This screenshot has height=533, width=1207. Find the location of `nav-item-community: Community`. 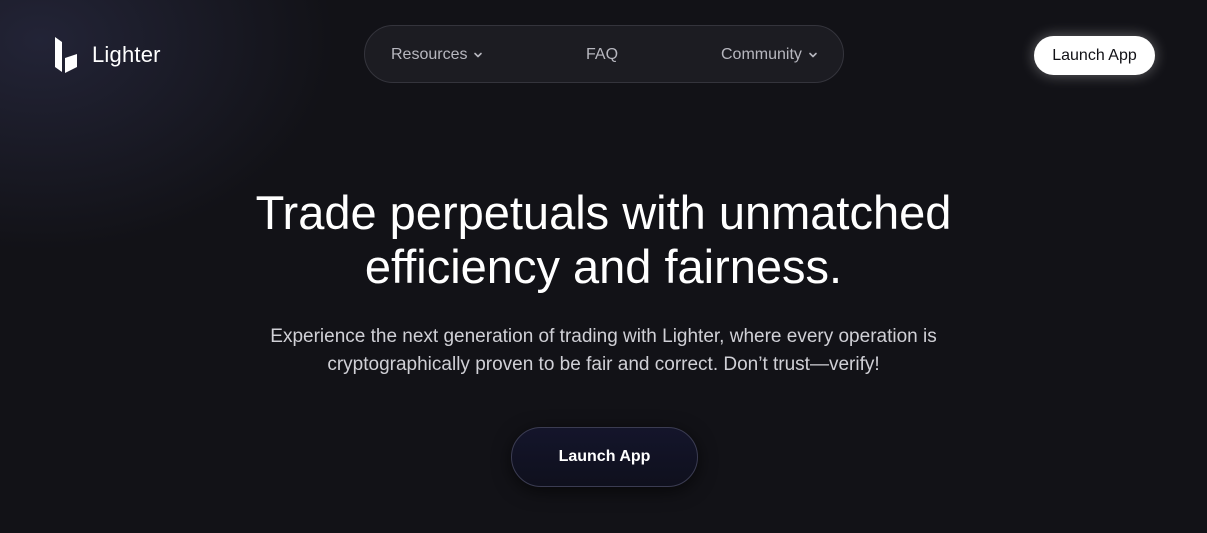

nav-item-community: Community is located at coordinates (769, 55).